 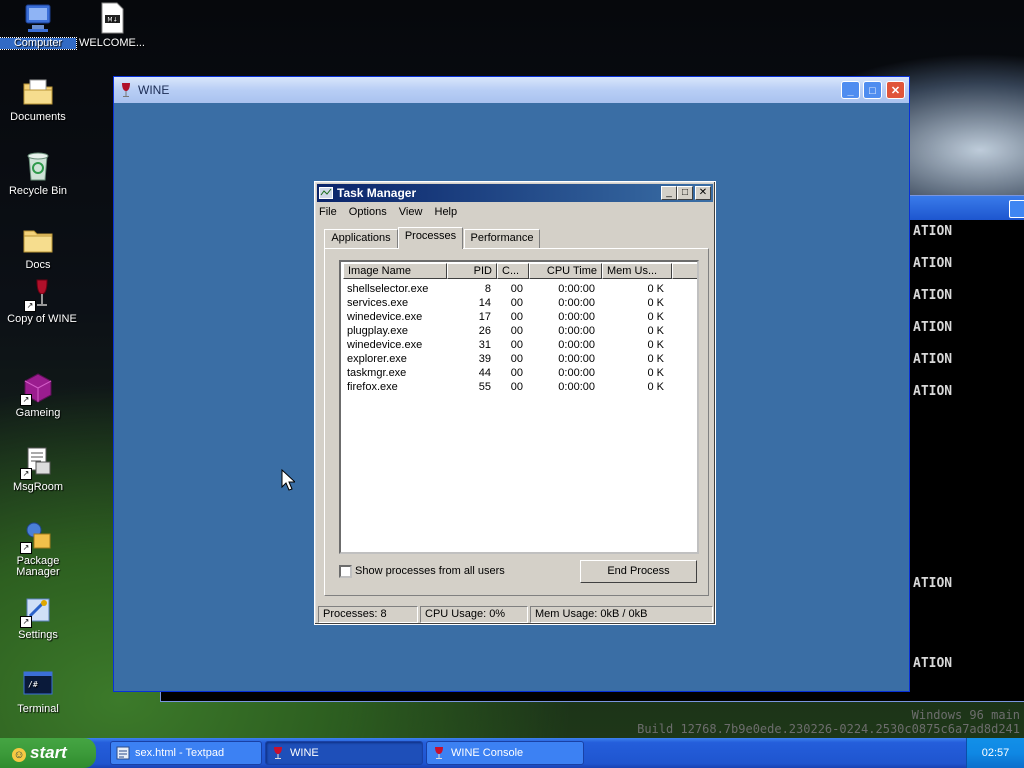 I want to click on status-cpu-usage: CPU Usage: 0%, so click(x=474, y=614).